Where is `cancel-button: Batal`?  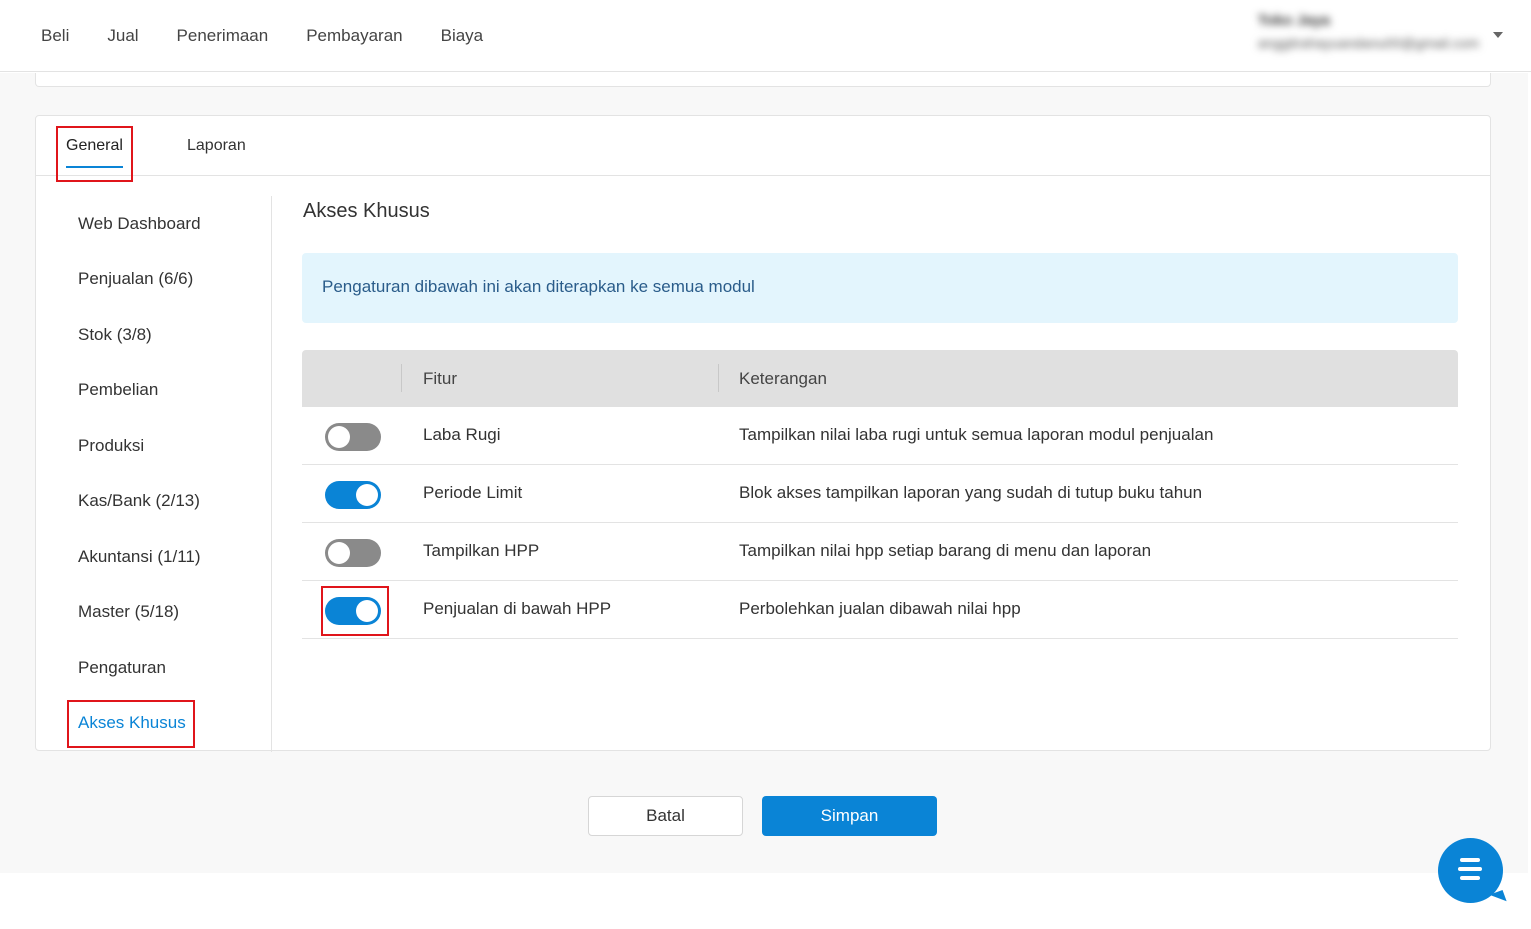
cancel-button: Batal is located at coordinates (665, 816).